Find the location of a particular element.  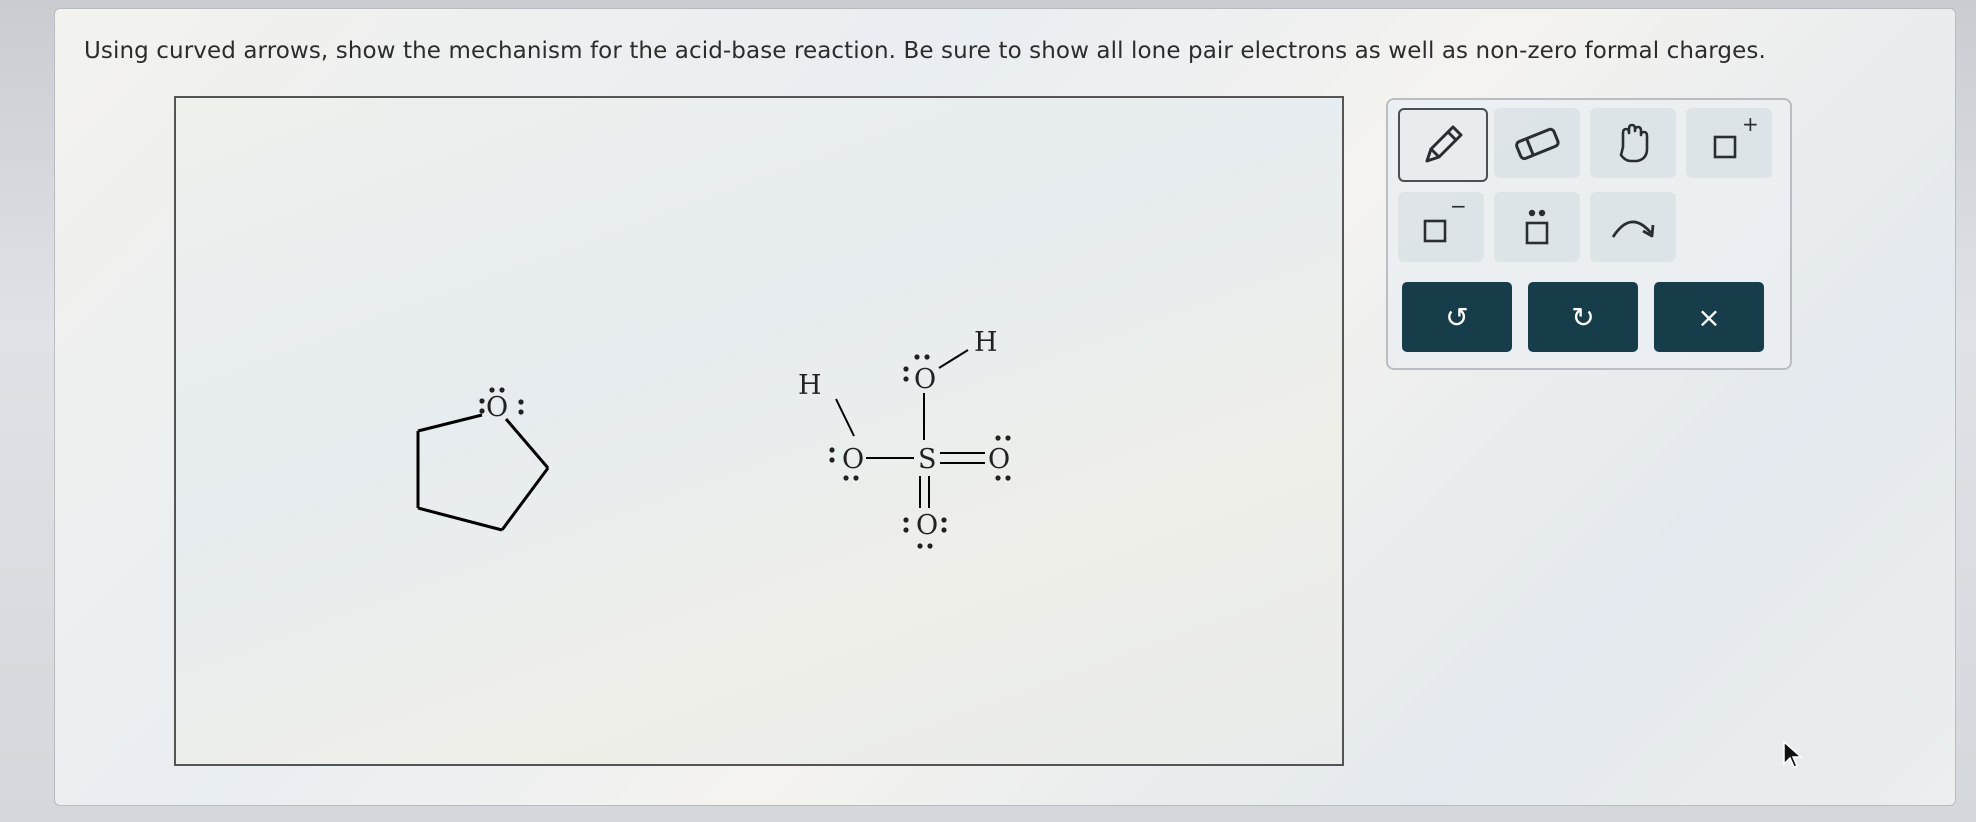

thf-molecule: O is located at coordinates (505, 472).